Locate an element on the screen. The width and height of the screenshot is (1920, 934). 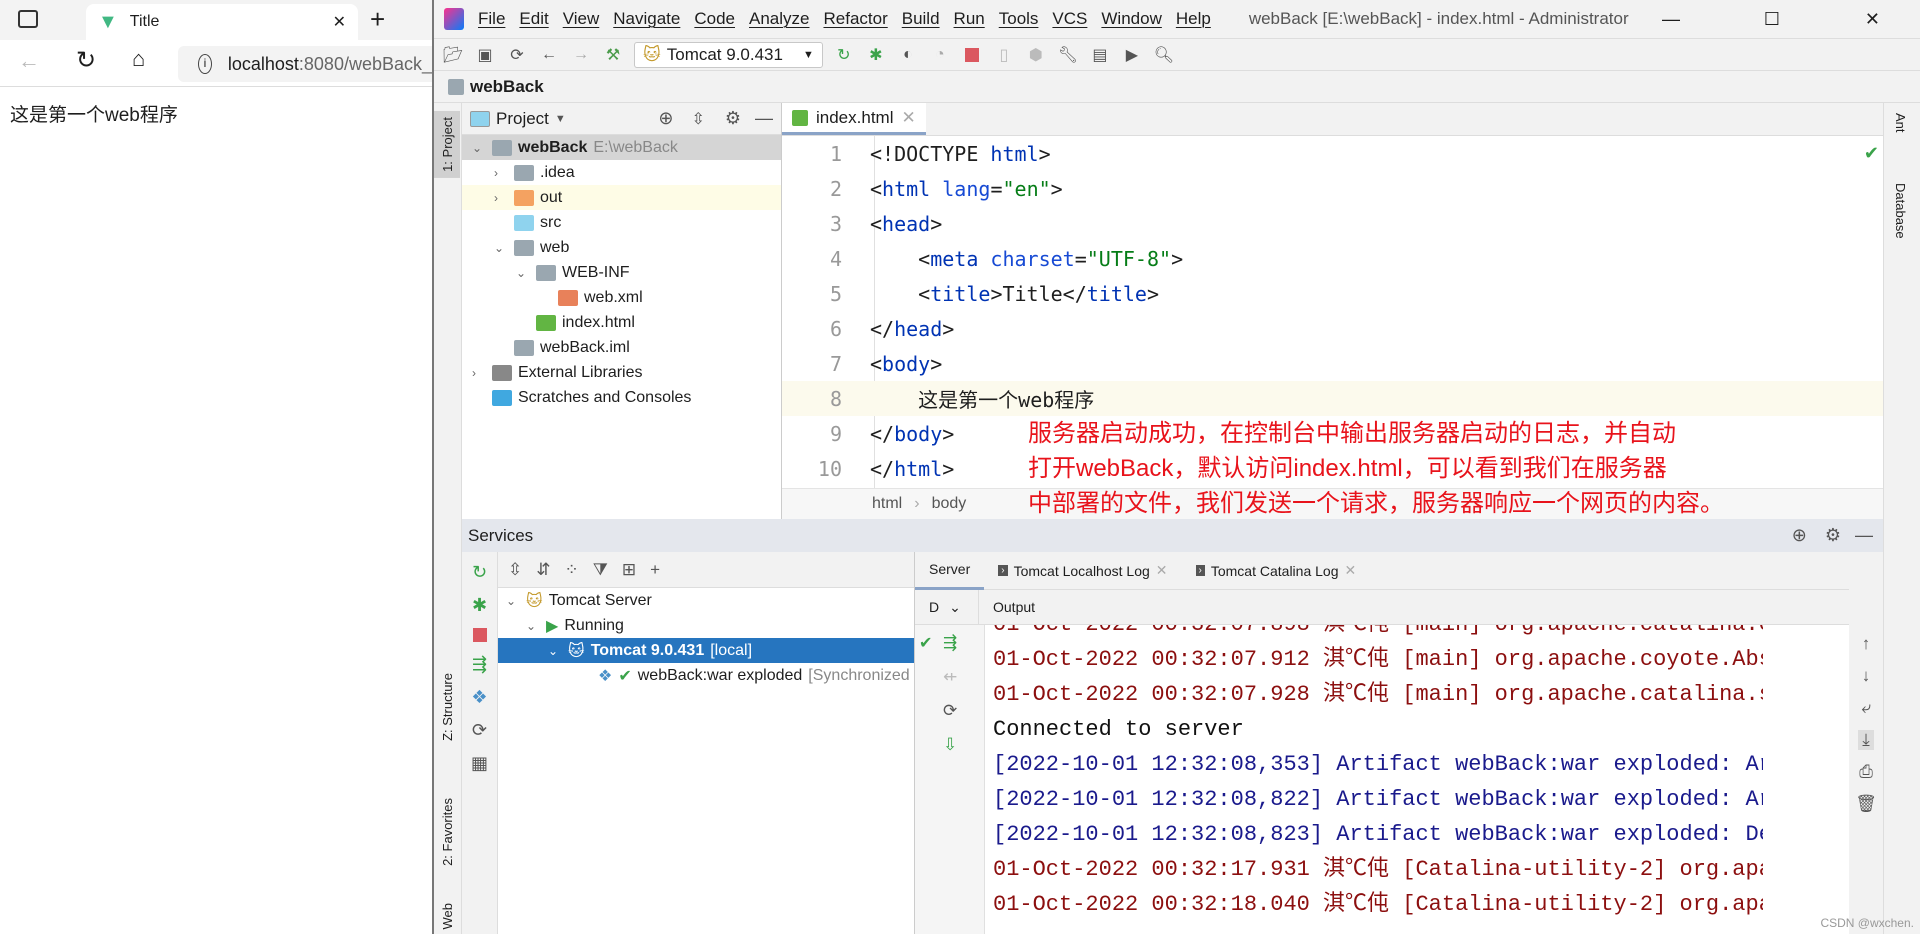
structure-tool-button: Z: Structure is located at coordinates (447, 707).